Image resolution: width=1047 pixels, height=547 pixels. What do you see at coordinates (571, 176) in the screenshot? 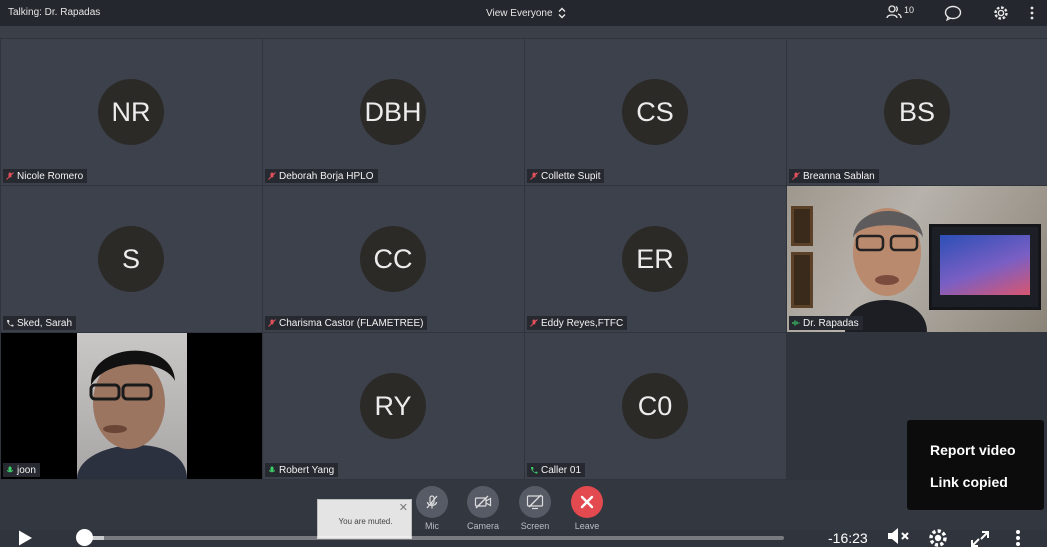
I see `participant-name: Collette Supit` at bounding box center [571, 176].